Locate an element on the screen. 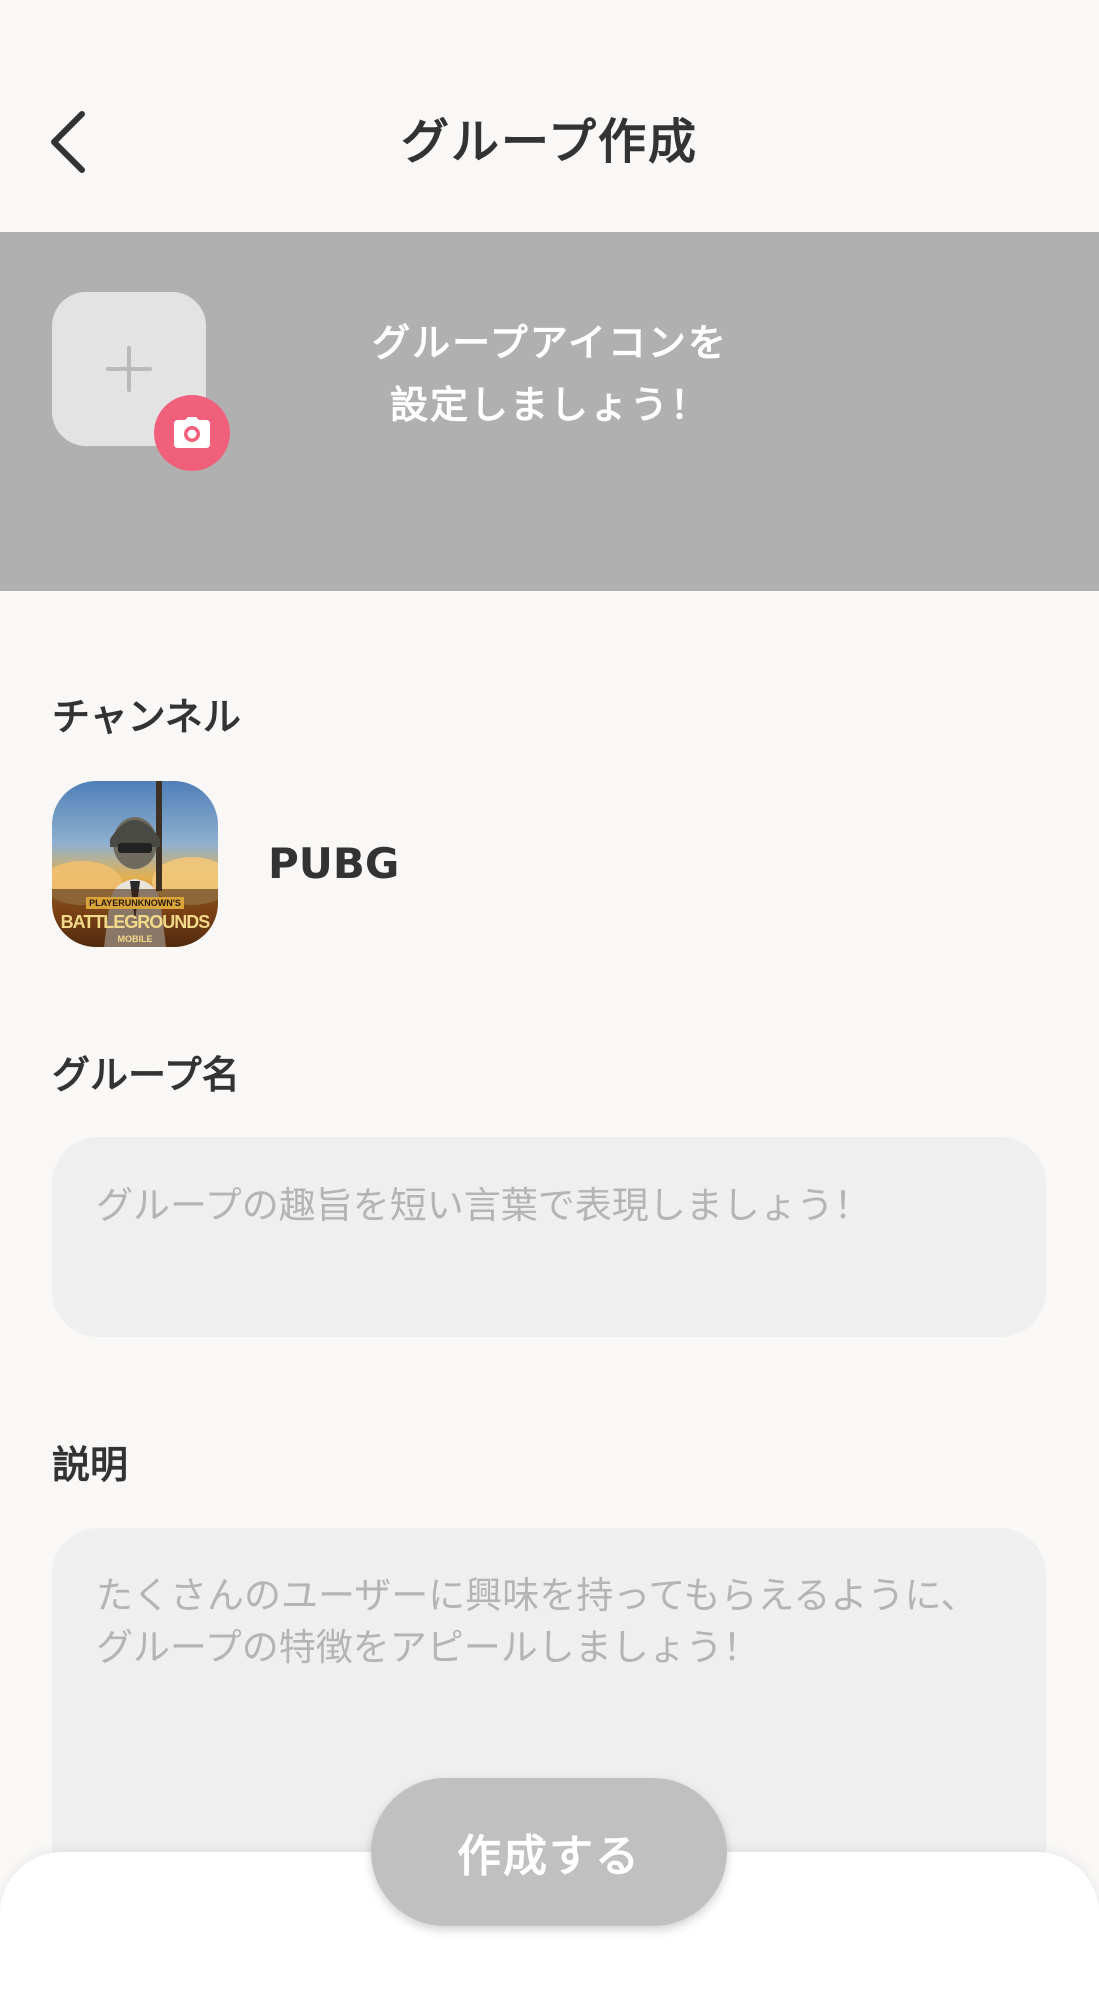 The image size is (1099, 2002). header: グループ作成 is located at coordinates (549, 116).